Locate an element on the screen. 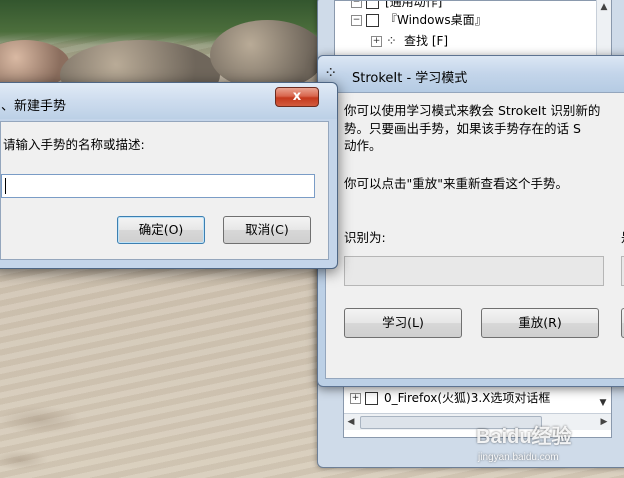  instructions-line: 动作。 is located at coordinates (363, 145).